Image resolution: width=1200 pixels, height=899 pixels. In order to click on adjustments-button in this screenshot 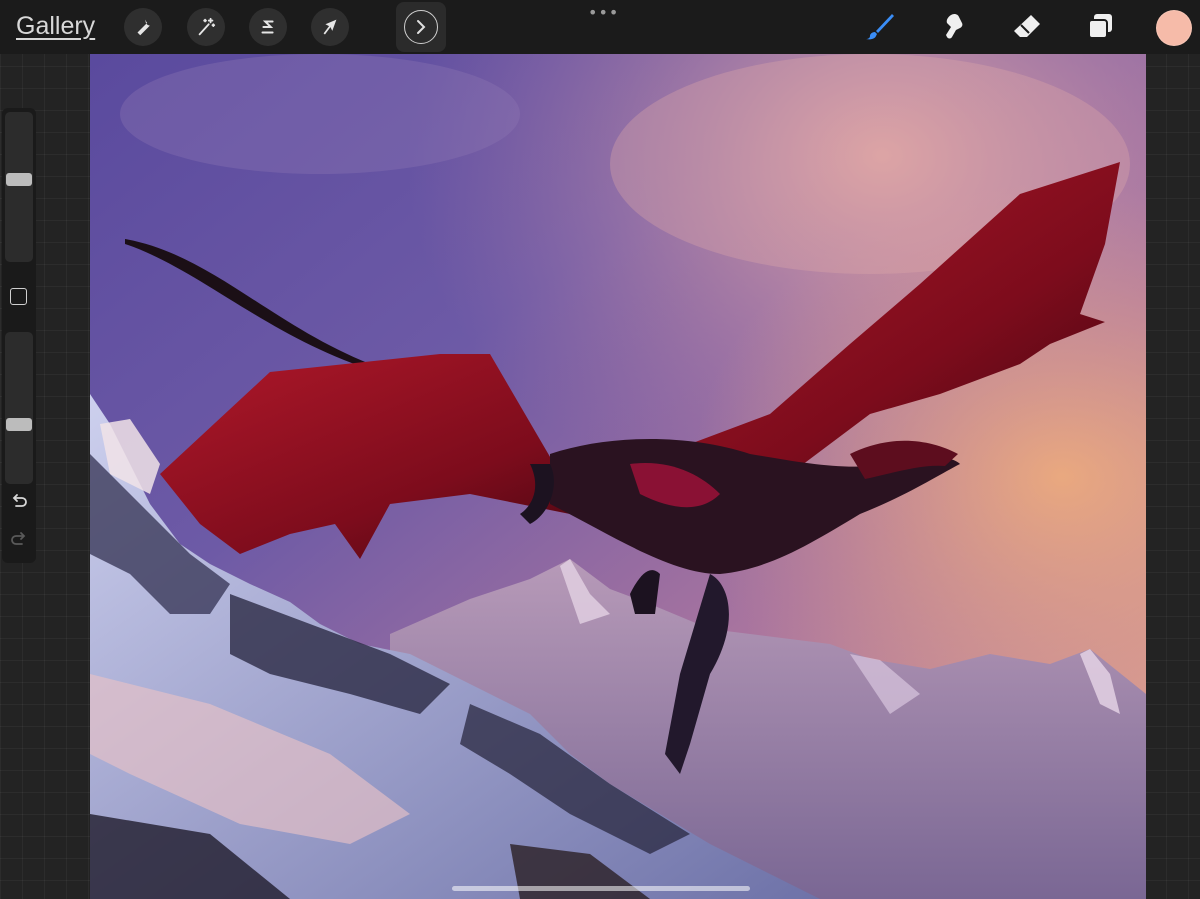, I will do `click(206, 27)`.